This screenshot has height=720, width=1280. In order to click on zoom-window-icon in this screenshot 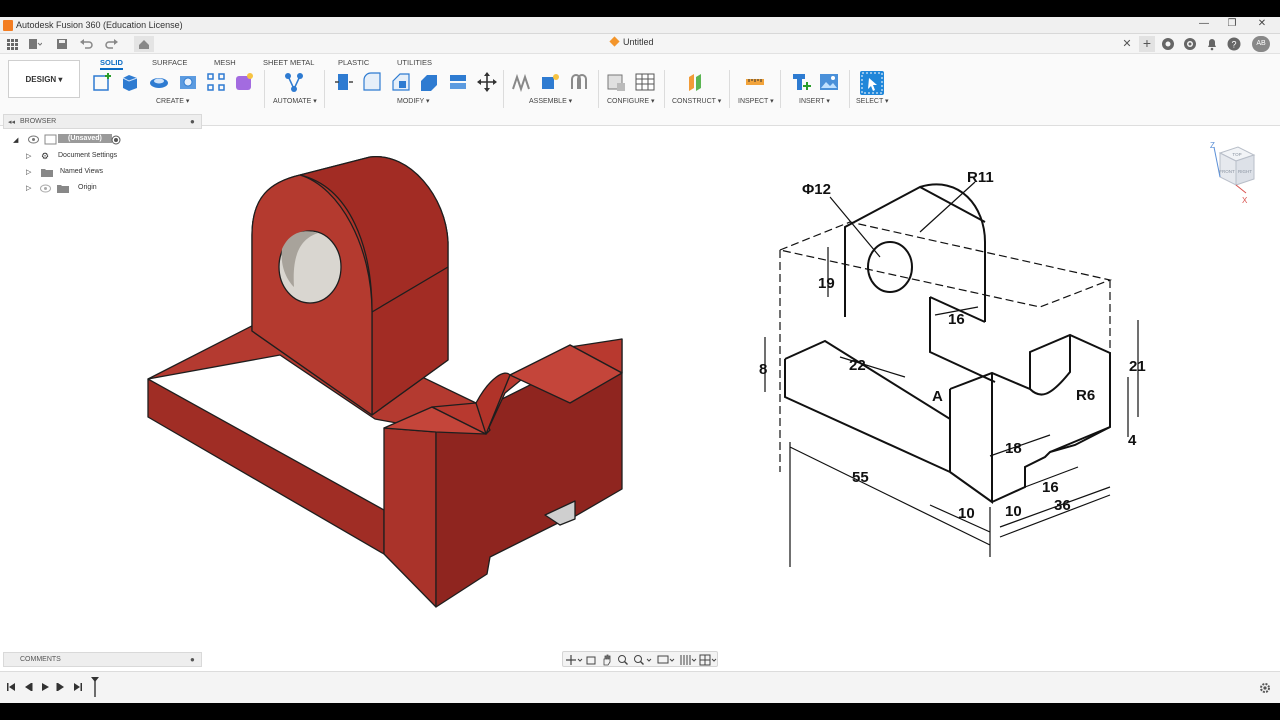, I will do `click(623, 660)`.